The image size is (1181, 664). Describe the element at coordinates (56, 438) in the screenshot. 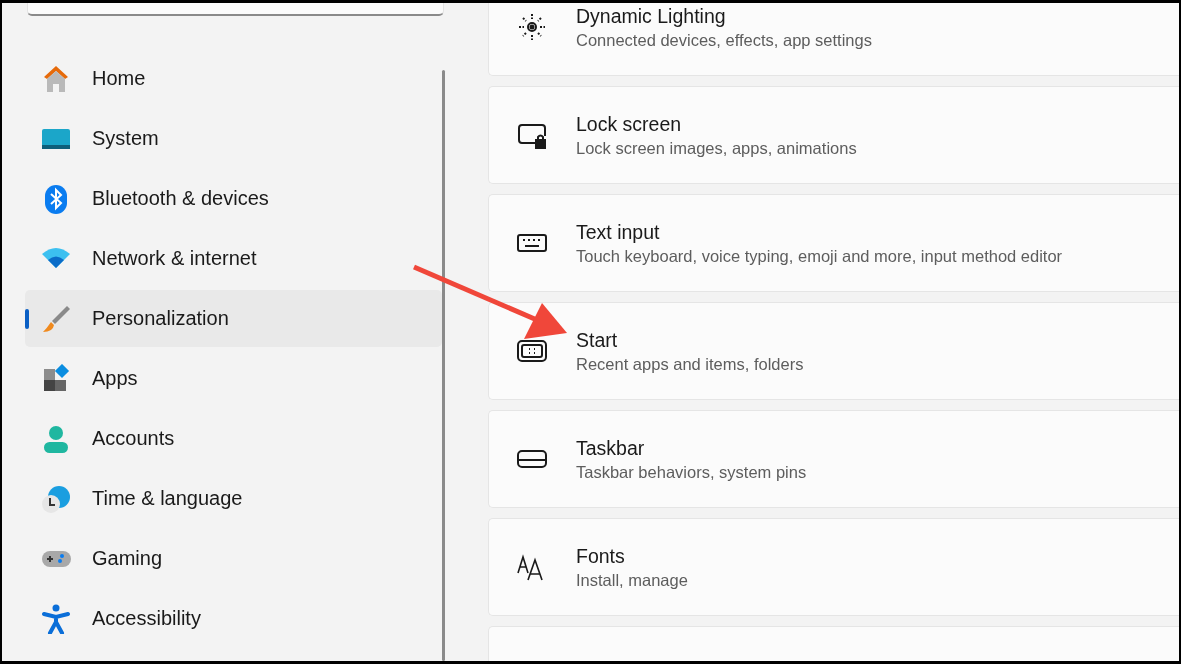

I see `person-icon` at that location.